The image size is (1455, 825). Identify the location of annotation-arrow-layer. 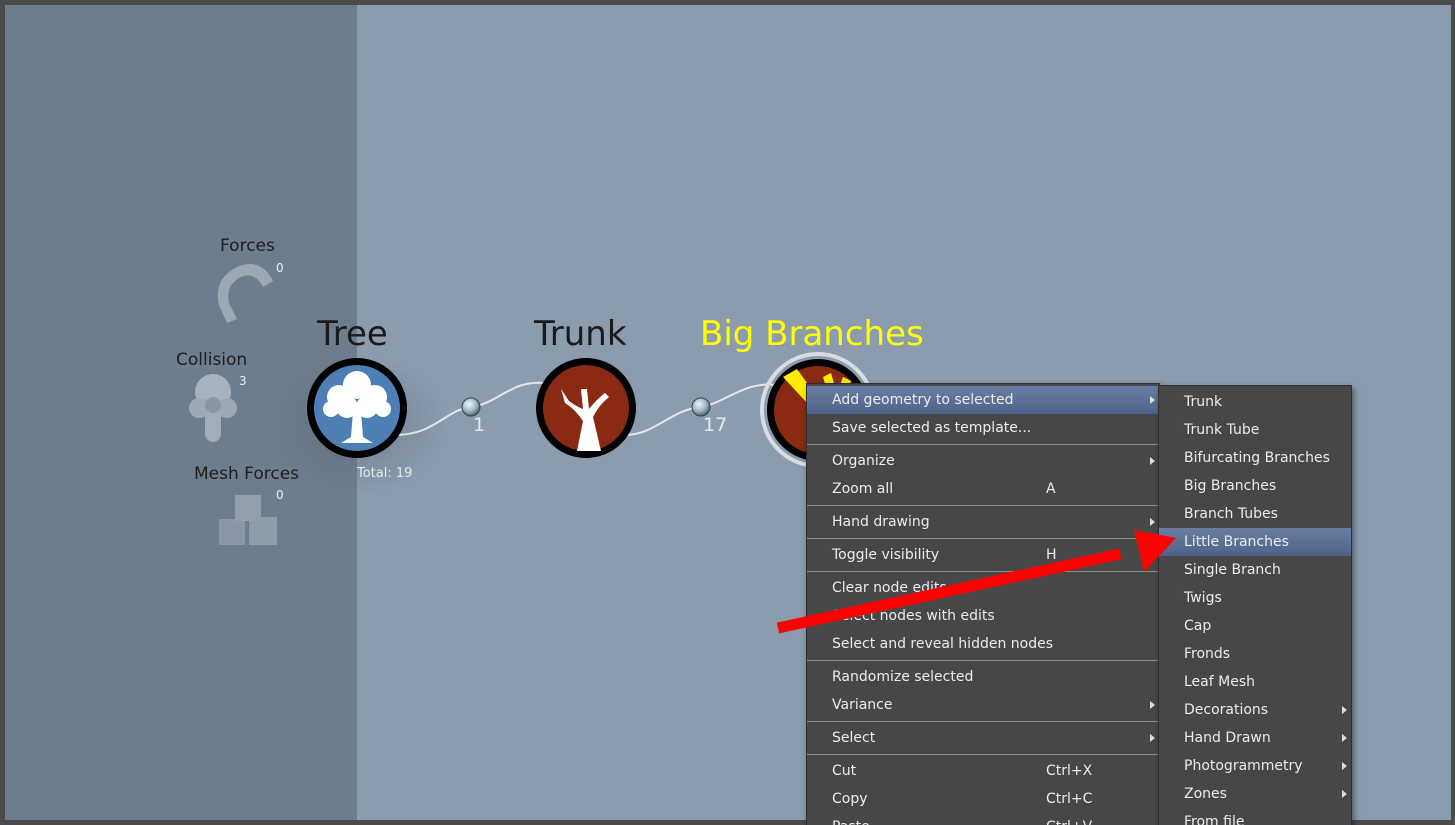
(976, 582).